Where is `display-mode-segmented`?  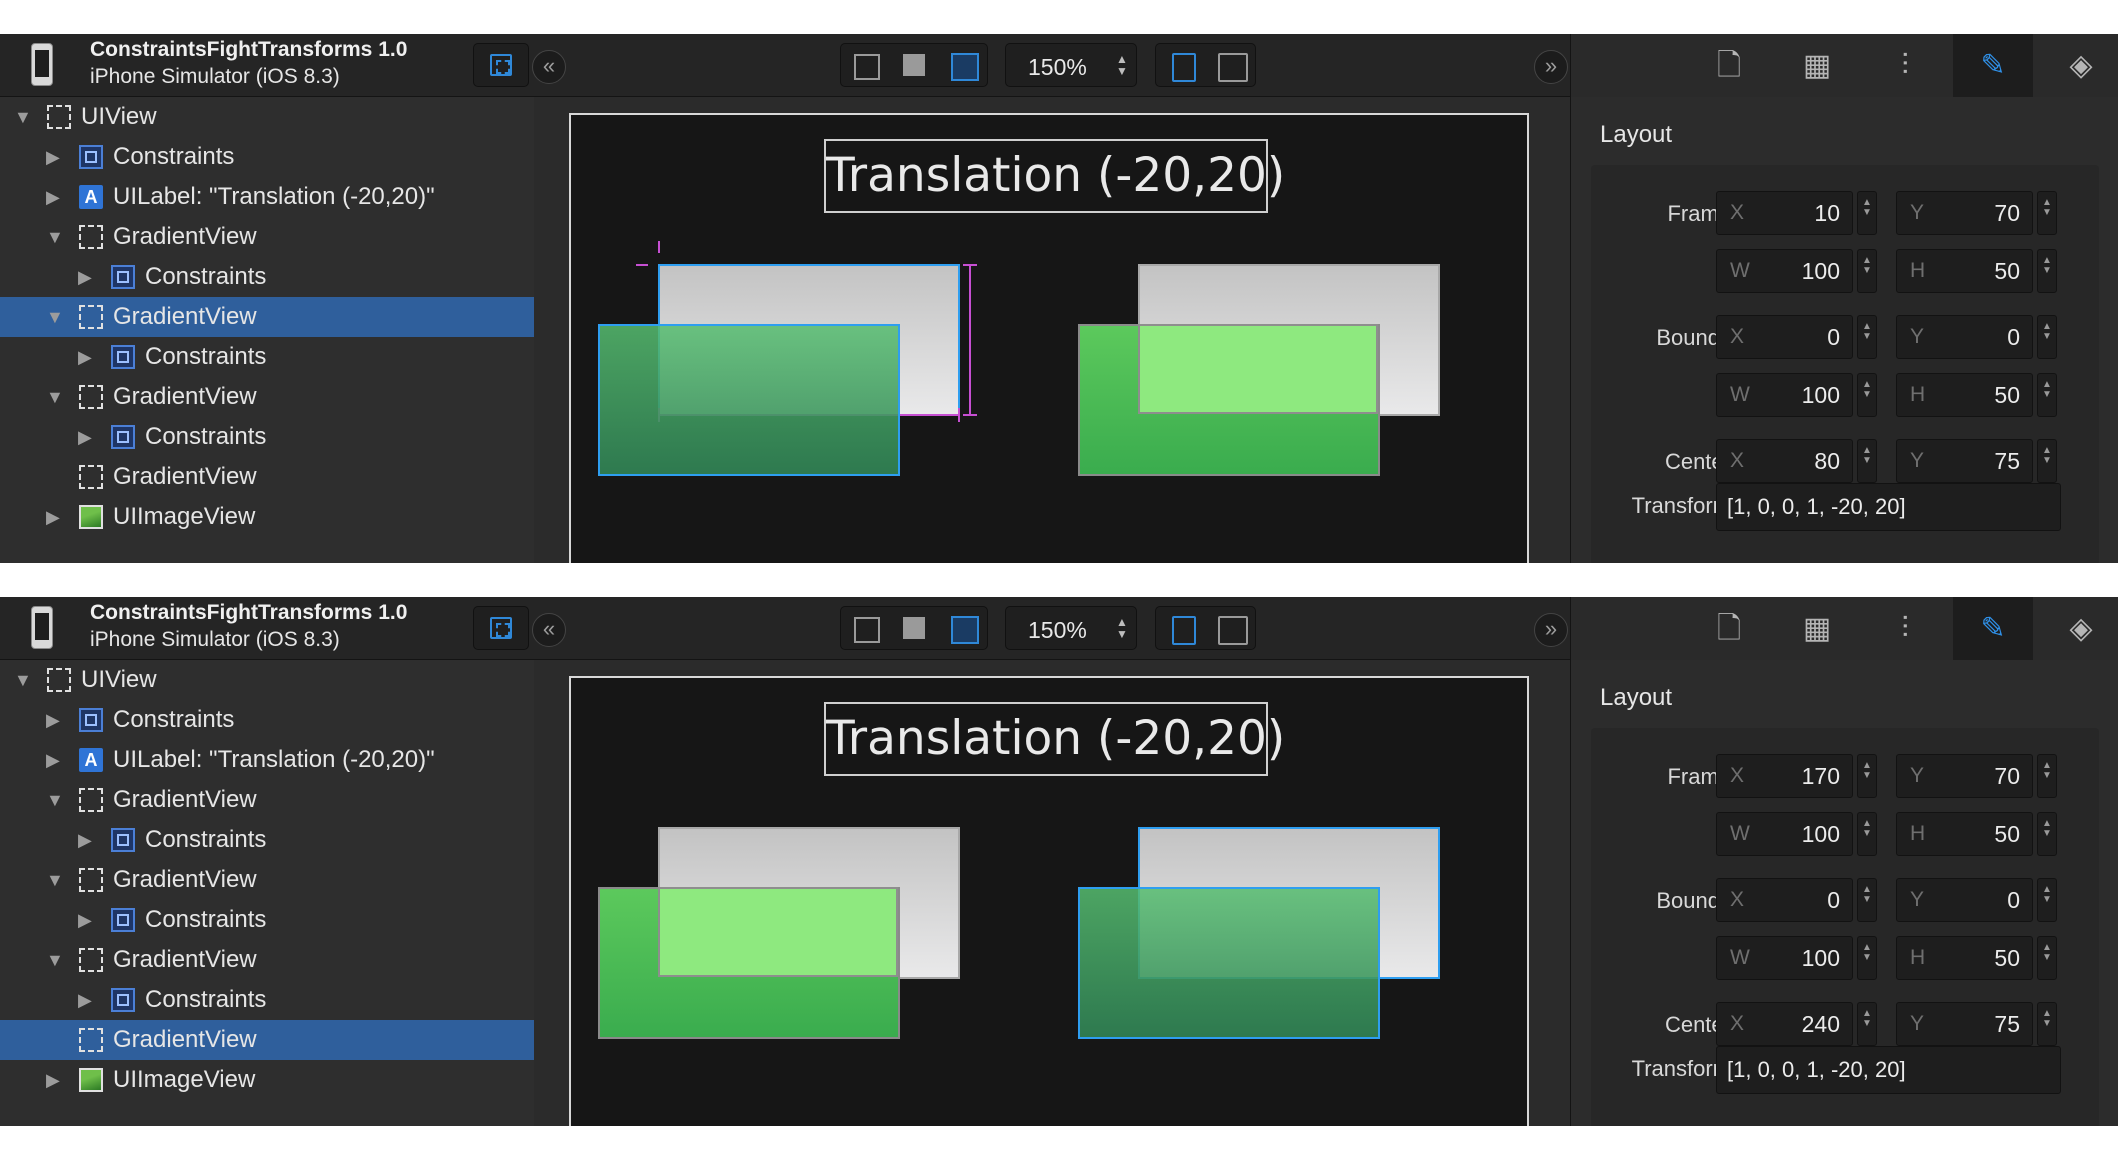
display-mode-segmented is located at coordinates (914, 65).